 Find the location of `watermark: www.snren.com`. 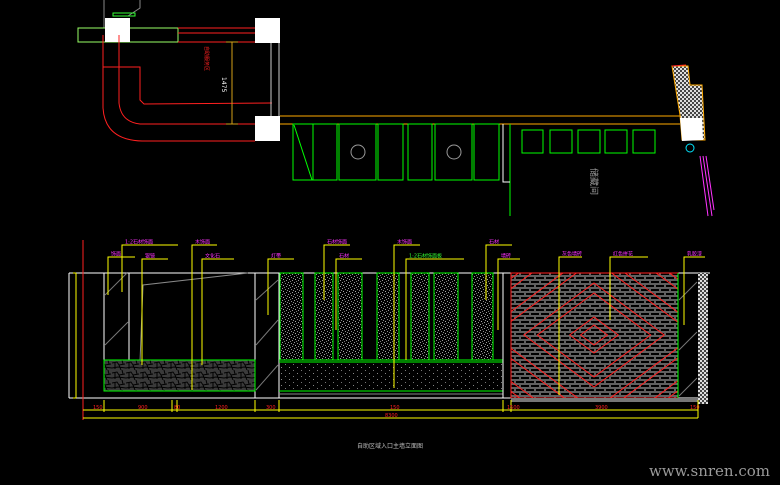

watermark: www.snren.com is located at coordinates (709, 471).